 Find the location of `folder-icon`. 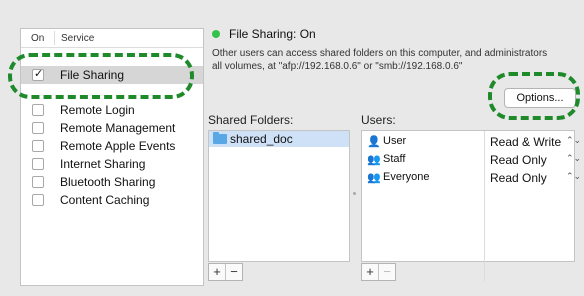

folder-icon is located at coordinates (220, 138).